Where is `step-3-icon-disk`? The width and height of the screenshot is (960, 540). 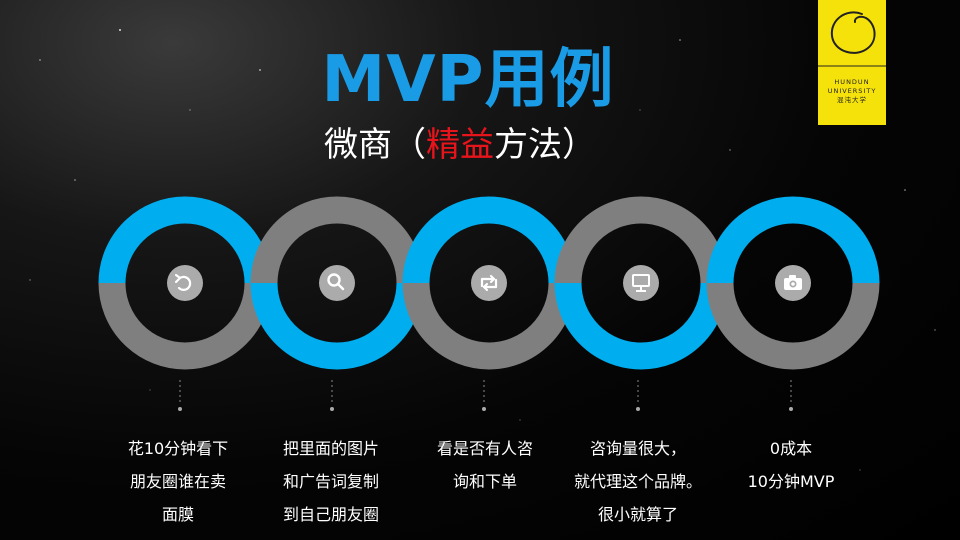
step-3-icon-disk is located at coordinates (489, 283).